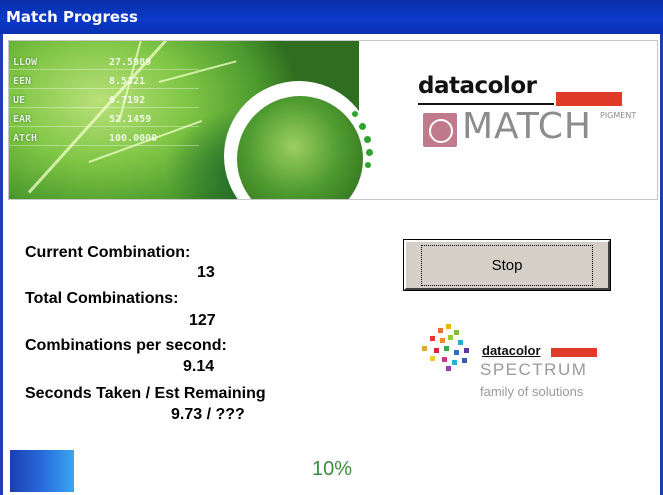 The height and width of the screenshot is (495, 663). I want to click on progress-percent-text: 10%, so click(332, 469).